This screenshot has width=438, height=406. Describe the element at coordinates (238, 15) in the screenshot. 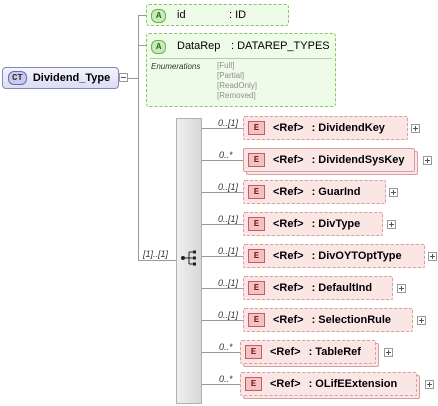

I see `attribute-type: : ID` at that location.